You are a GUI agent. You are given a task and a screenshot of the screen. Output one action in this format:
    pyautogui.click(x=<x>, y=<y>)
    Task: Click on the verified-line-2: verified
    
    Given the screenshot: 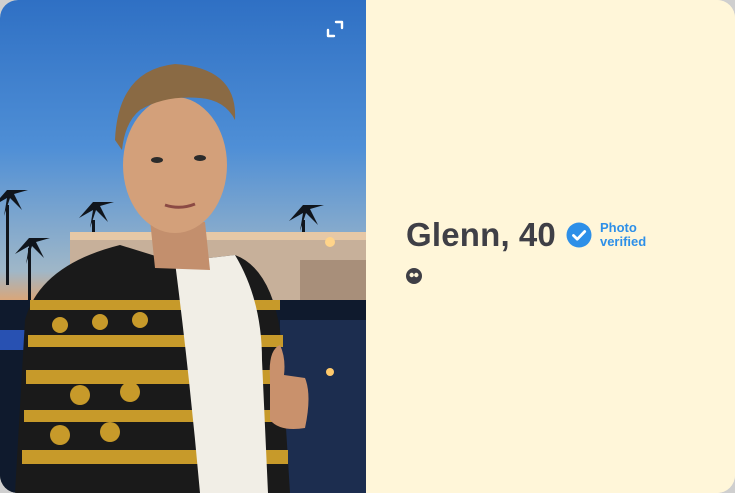 What is the action you would take?
    pyautogui.click(x=623, y=241)
    